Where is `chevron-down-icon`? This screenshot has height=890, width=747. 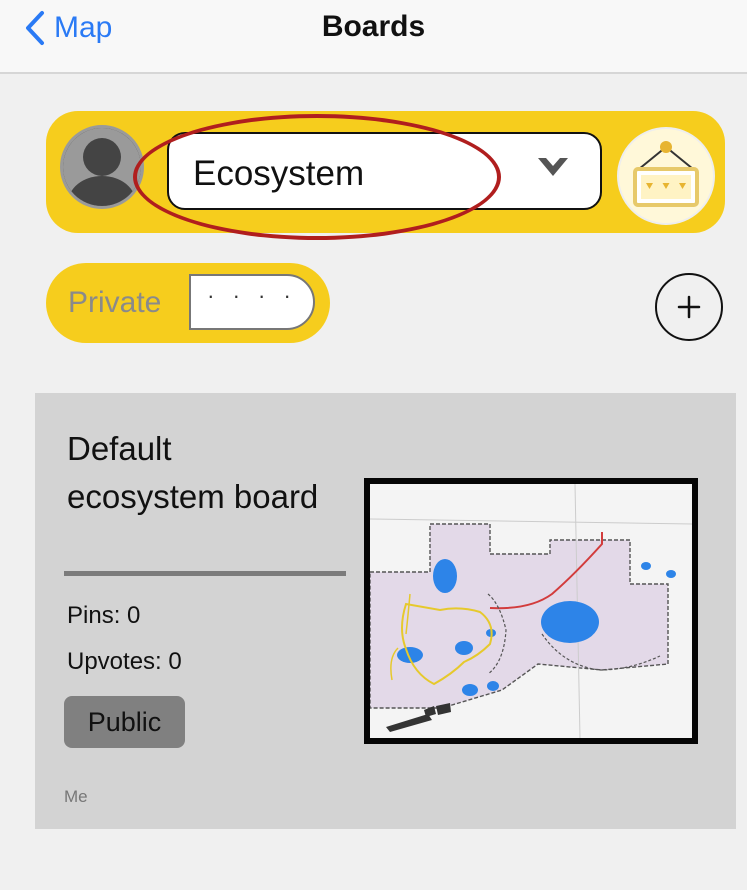
chevron-down-icon is located at coordinates (553, 167).